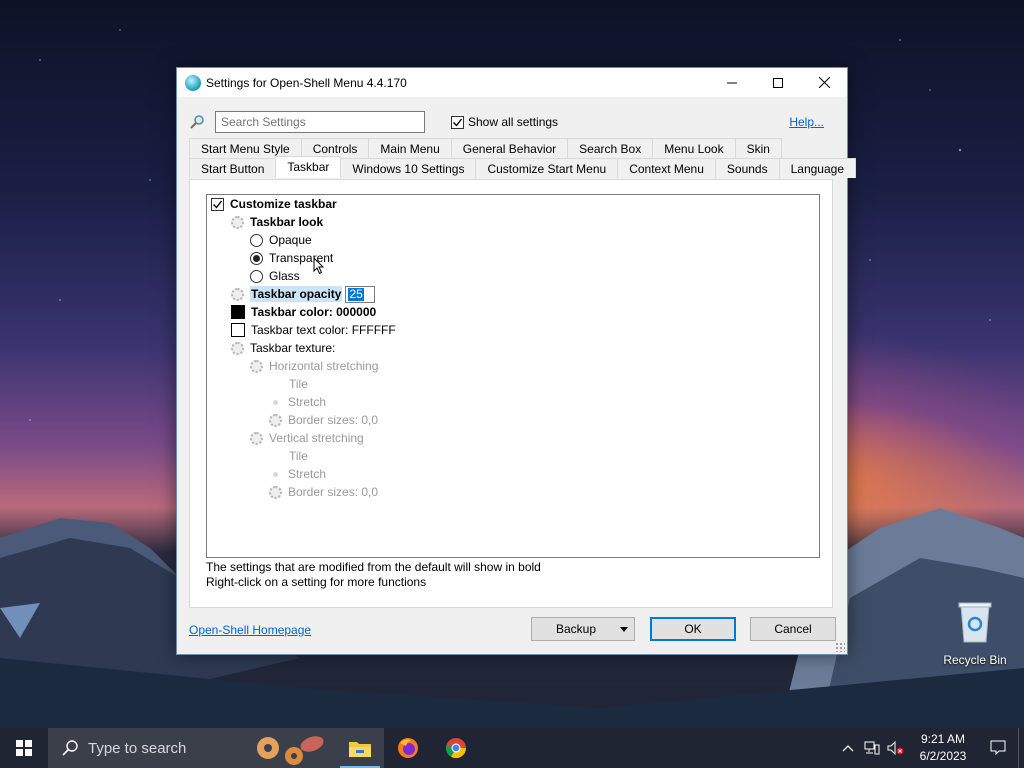 The image size is (1024, 768). I want to click on tree-item-opaque: Opaque, so click(281, 240).